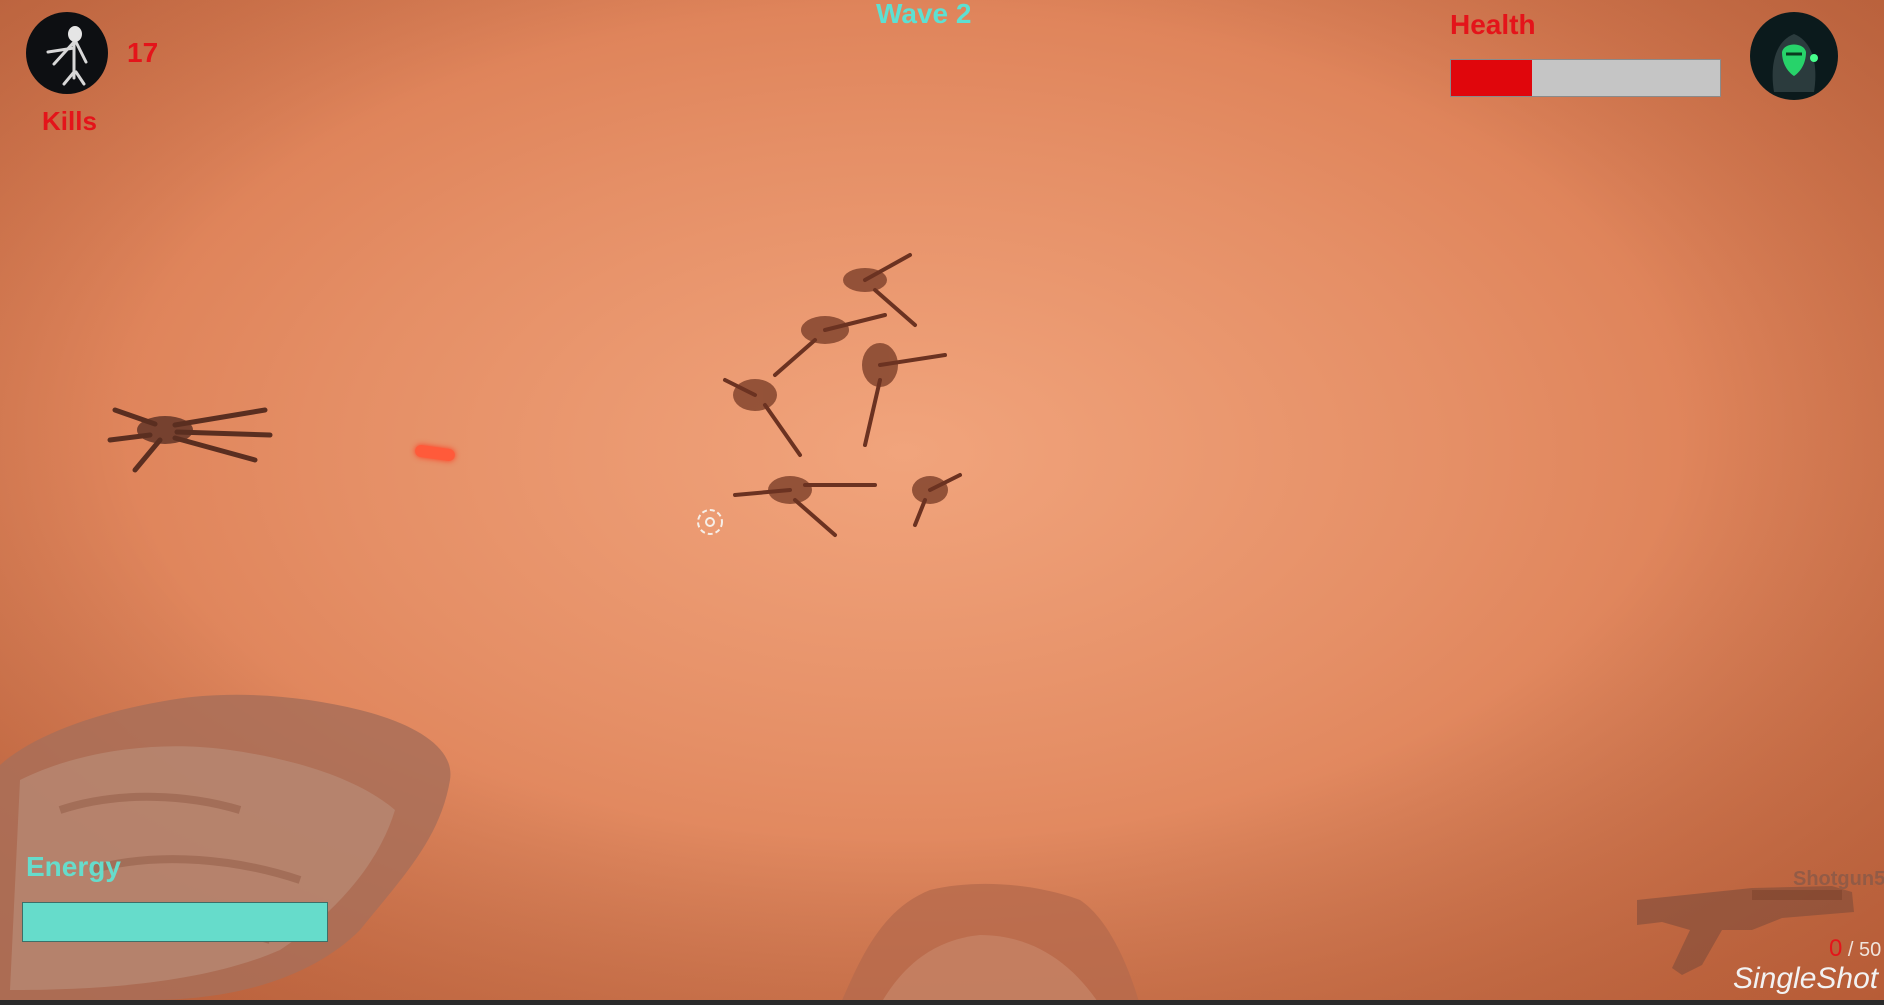 The height and width of the screenshot is (1005, 1884). What do you see at coordinates (1838, 879) in the screenshot?
I see `weapon-name: Shotgun5` at bounding box center [1838, 879].